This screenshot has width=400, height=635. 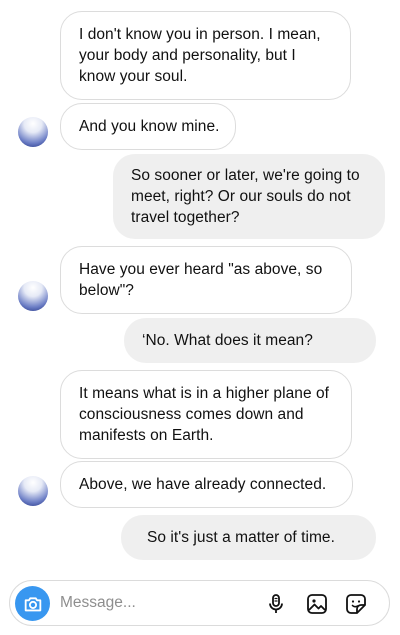 I want to click on camera-icon, so click(x=32, y=603).